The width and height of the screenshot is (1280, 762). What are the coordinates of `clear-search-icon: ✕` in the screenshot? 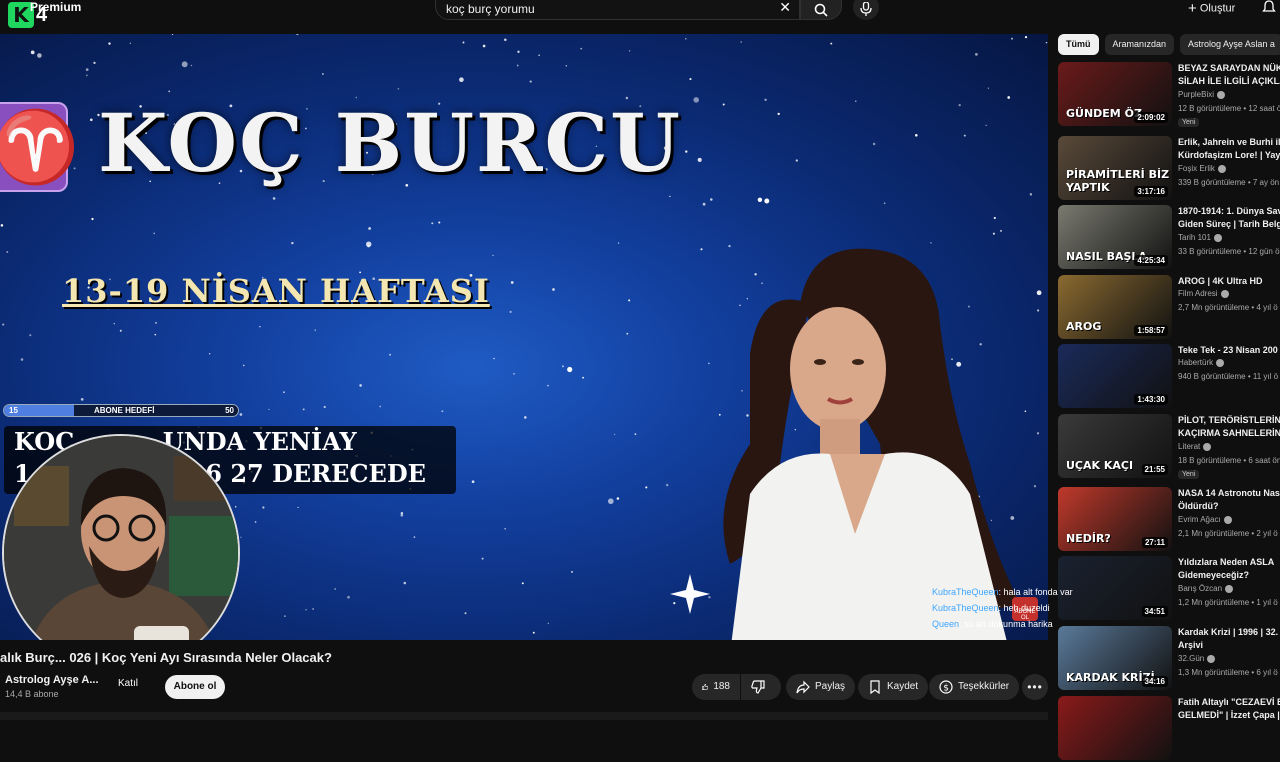 It's located at (785, 8).